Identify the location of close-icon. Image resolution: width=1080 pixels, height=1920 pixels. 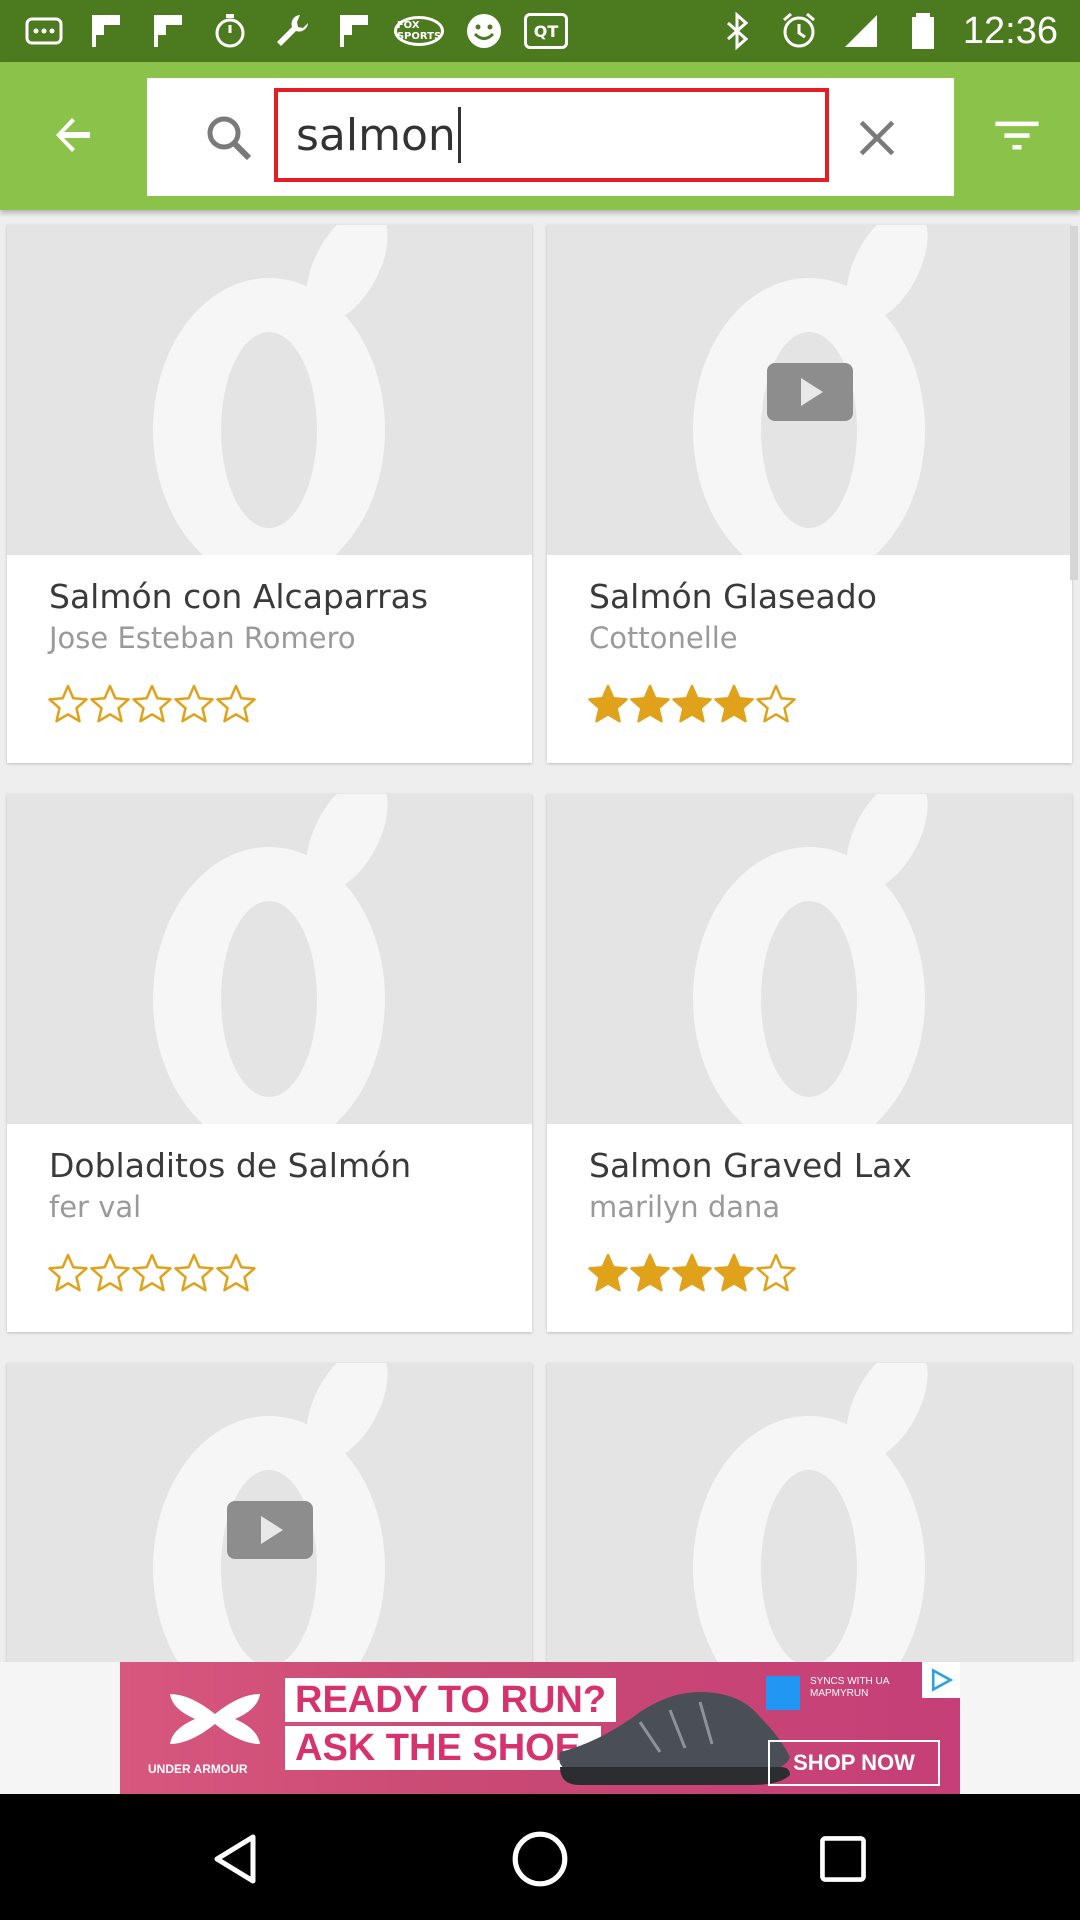
(877, 138).